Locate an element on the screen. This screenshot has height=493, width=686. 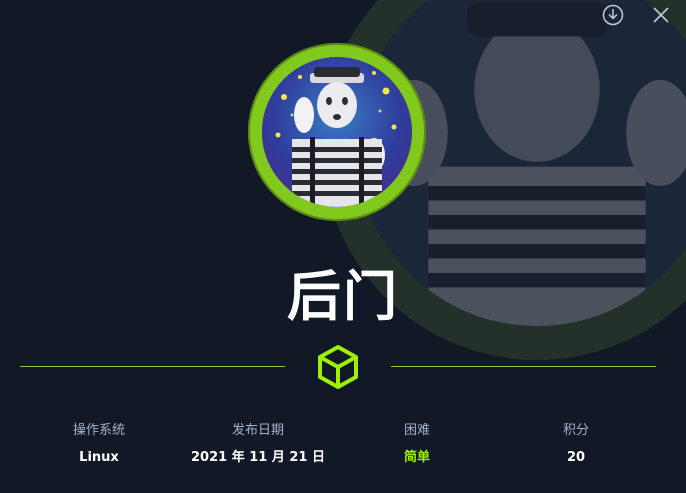
stat-points: 积分 20 is located at coordinates (576, 444).